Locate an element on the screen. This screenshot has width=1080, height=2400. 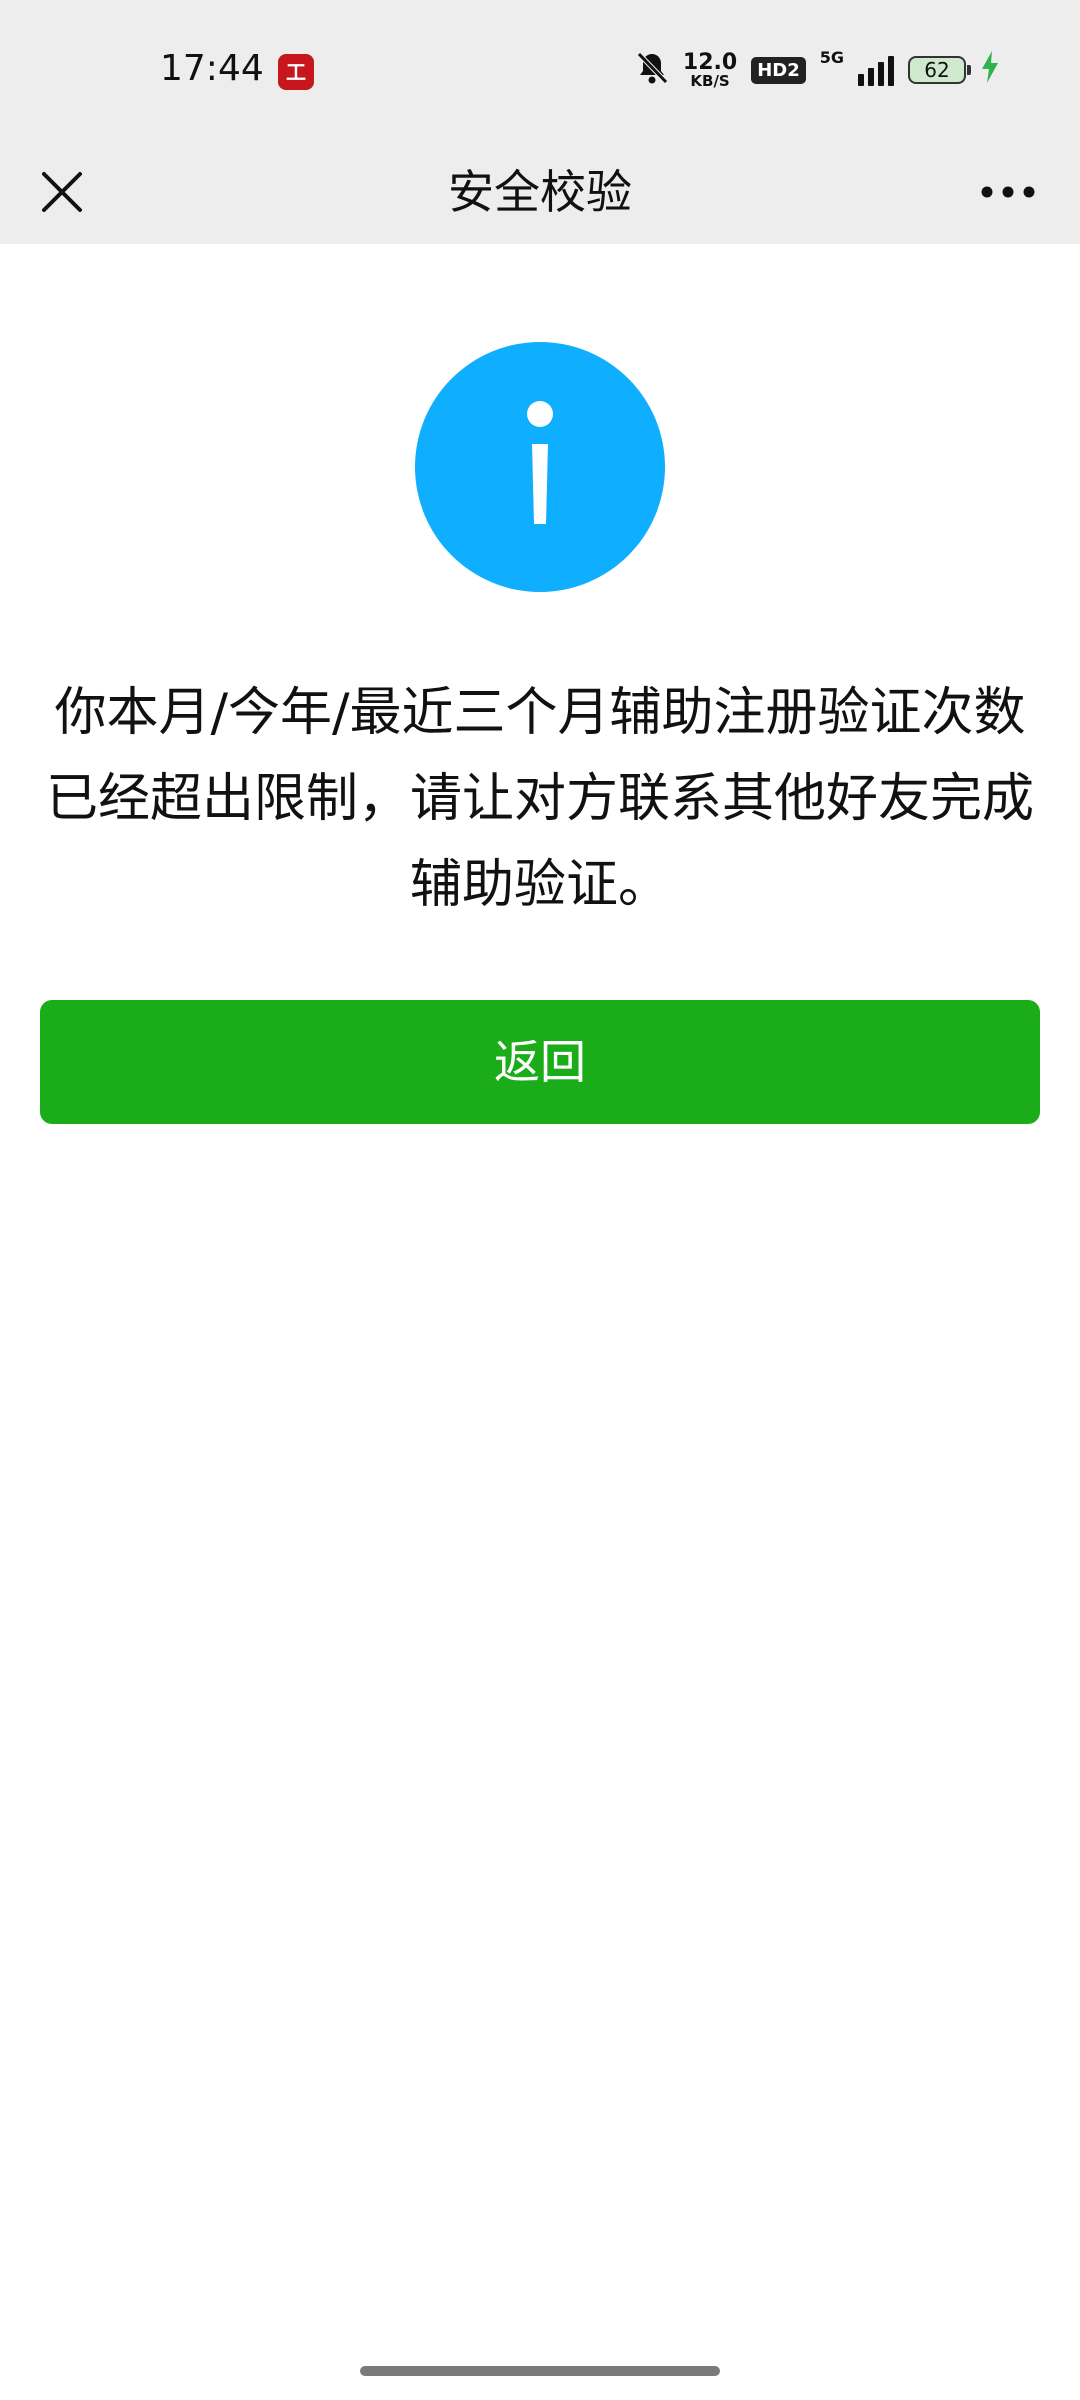
network-speed-value: 12.0 is located at coordinates (710, 62).